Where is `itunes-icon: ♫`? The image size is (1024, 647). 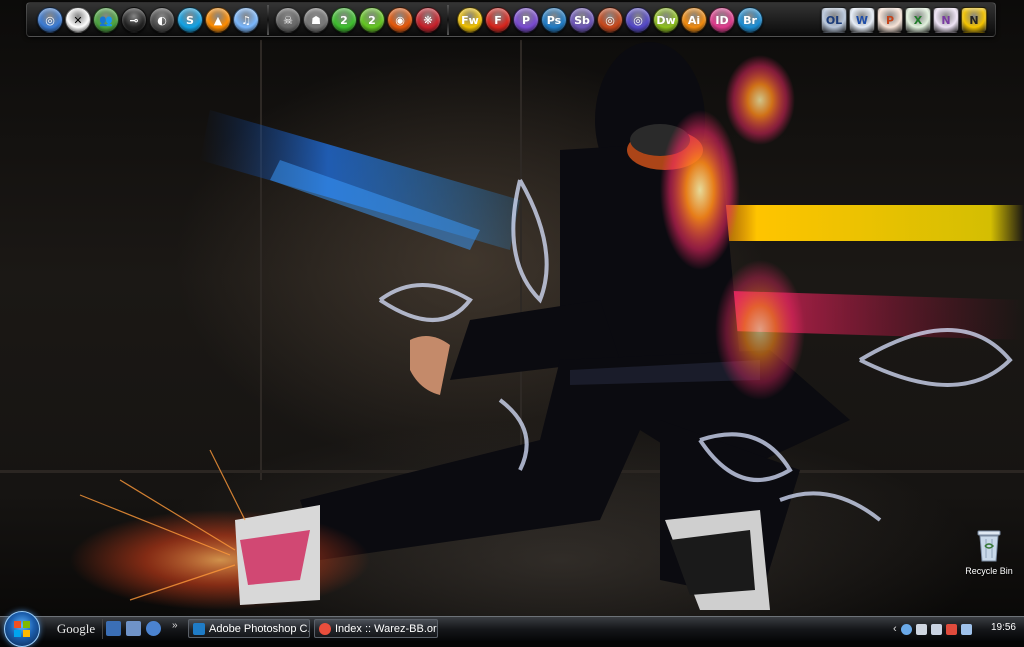 itunes-icon: ♫ is located at coordinates (246, 20).